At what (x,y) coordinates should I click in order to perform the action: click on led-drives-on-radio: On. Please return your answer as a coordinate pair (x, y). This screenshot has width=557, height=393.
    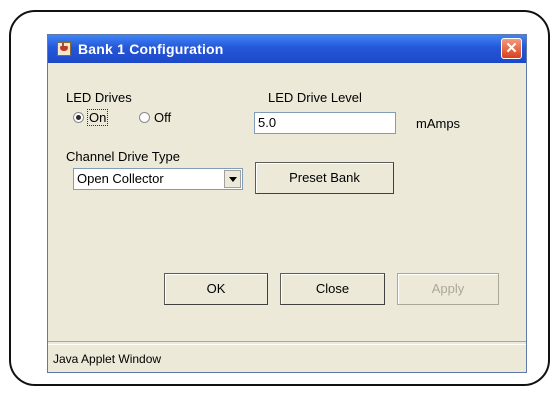
    Looking at the image, I should click on (91, 117).